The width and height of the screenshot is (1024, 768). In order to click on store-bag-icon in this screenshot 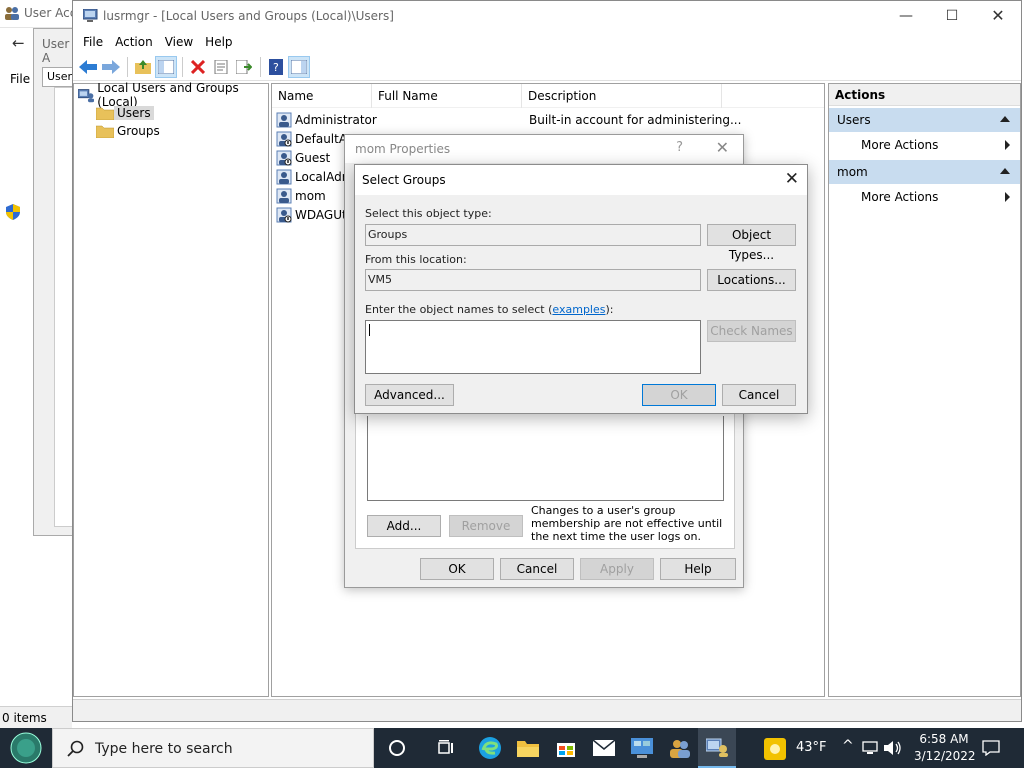, I will do `click(566, 750)`.